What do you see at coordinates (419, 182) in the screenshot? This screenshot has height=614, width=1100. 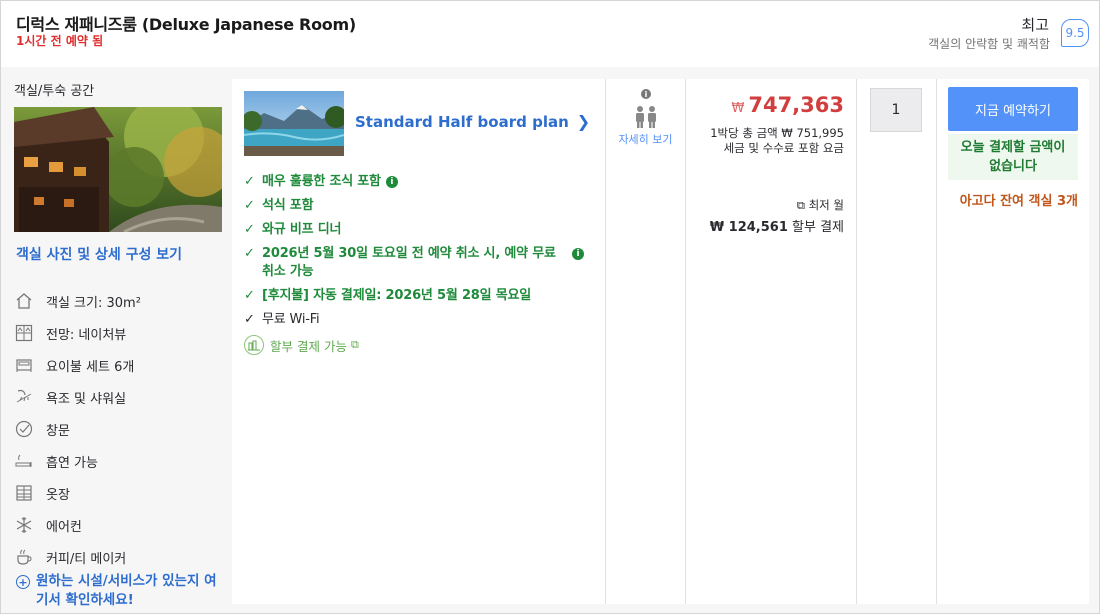 I see `benefit-item: ✓ 매우 훌륭한 조식 포함 i` at bounding box center [419, 182].